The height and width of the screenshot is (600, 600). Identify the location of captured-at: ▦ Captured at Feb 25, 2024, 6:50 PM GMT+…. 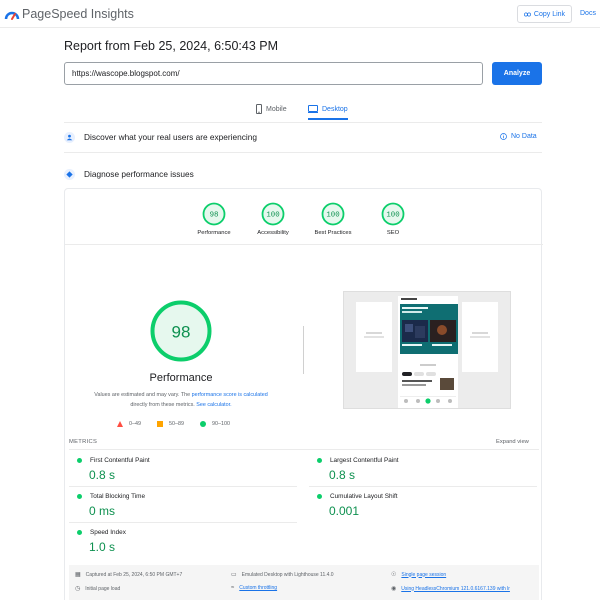
(129, 575).